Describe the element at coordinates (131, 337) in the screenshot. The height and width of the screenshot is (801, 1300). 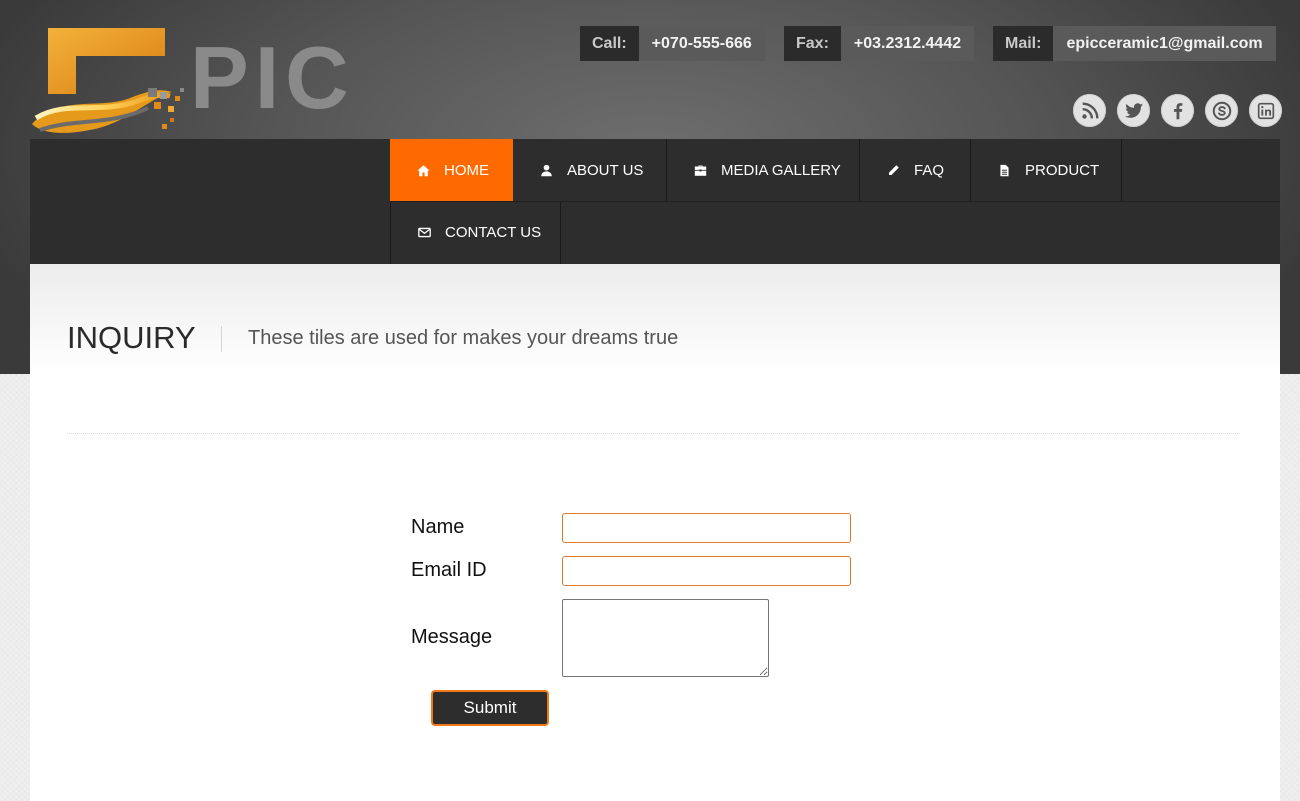
I see `page-title: INQUIRY` at that location.